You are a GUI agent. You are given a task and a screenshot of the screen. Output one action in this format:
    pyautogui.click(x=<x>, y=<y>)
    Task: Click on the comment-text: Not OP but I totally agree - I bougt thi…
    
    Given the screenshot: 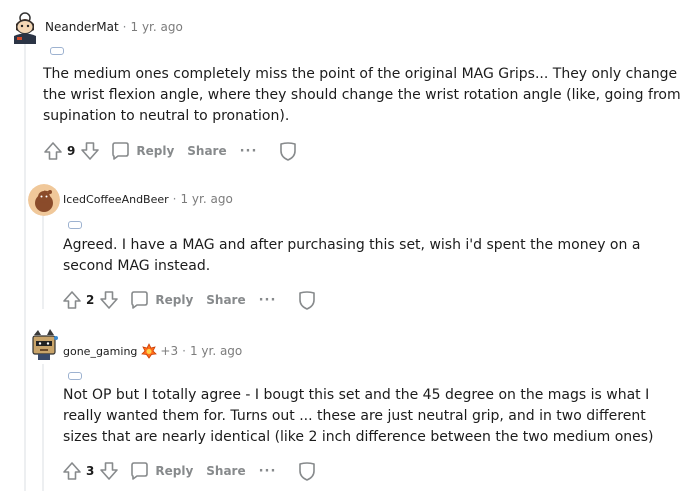 What is the action you would take?
    pyautogui.click(x=358, y=416)
    